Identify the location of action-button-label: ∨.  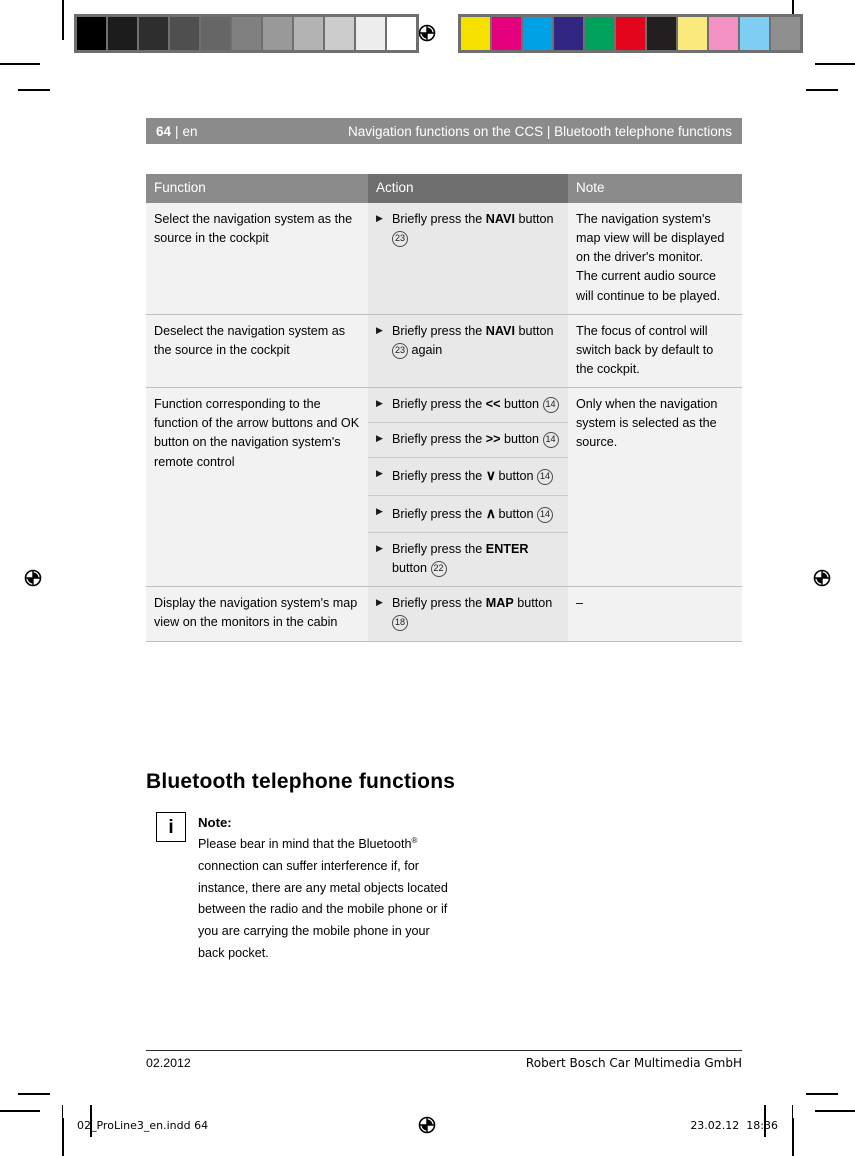
(490, 475).